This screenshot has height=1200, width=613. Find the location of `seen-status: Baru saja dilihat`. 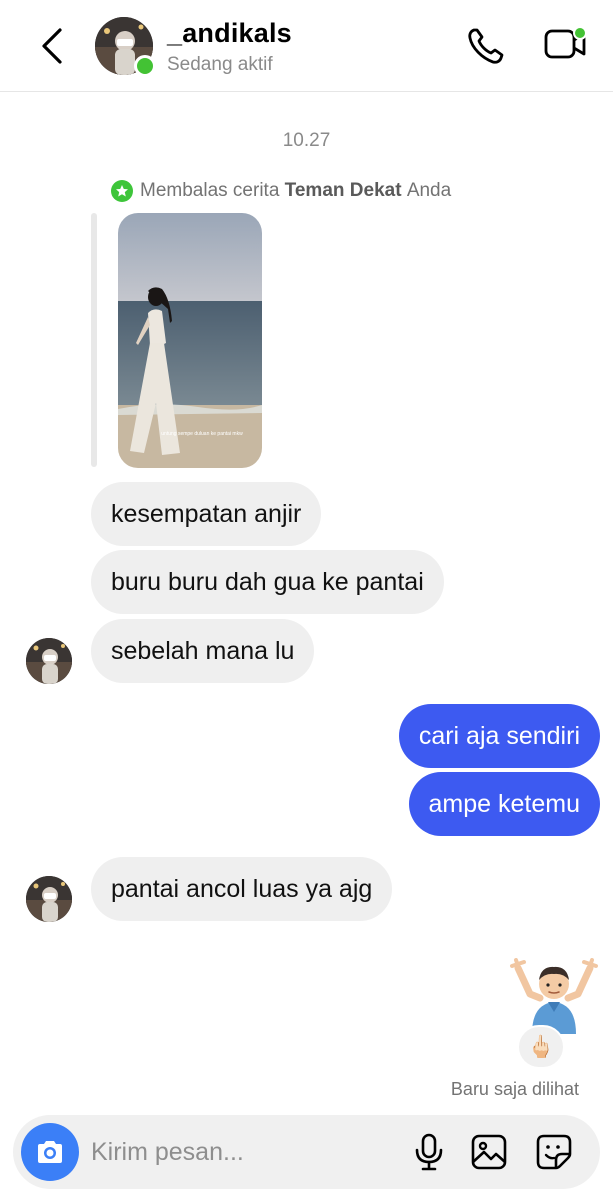

seen-status: Baru saja dilihat is located at coordinates (514, 1089).